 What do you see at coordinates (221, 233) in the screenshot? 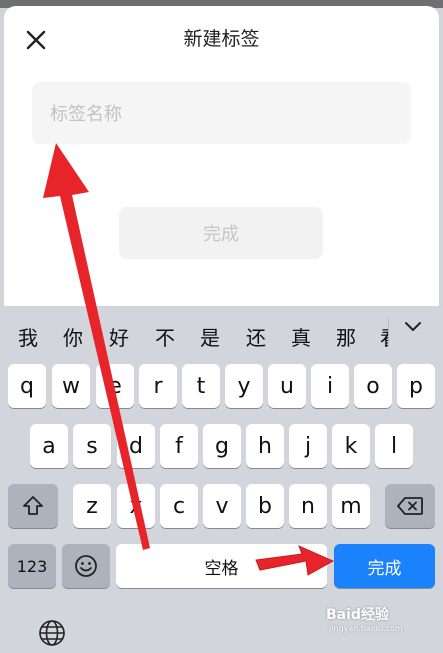
I see `done-button: 完成` at bounding box center [221, 233].